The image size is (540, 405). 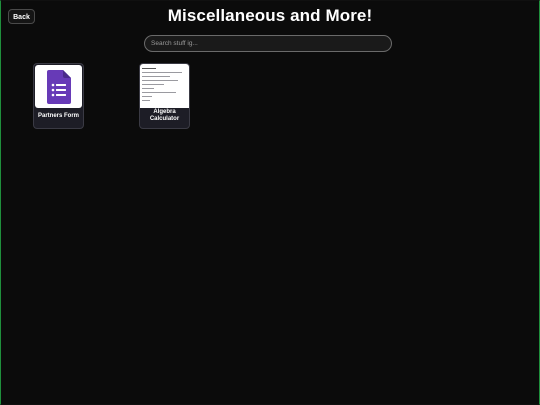 I want to click on algebra-calculator-thumbnail, so click(x=164, y=86).